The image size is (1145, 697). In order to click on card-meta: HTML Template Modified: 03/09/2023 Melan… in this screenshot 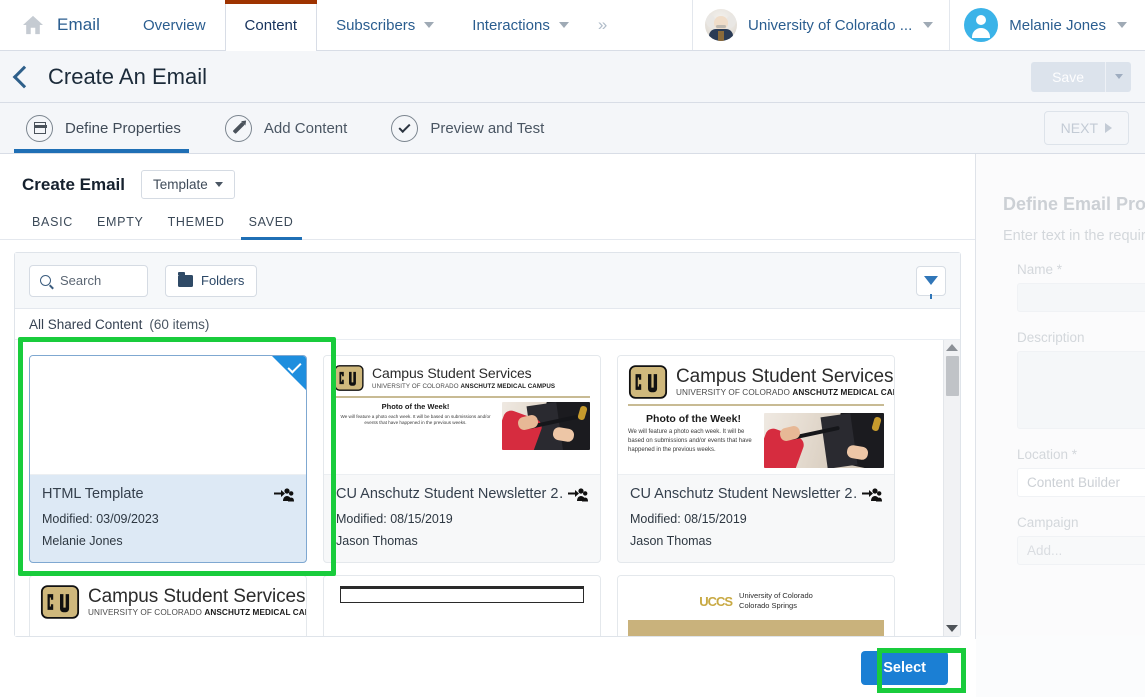, I will do `click(168, 518)`.